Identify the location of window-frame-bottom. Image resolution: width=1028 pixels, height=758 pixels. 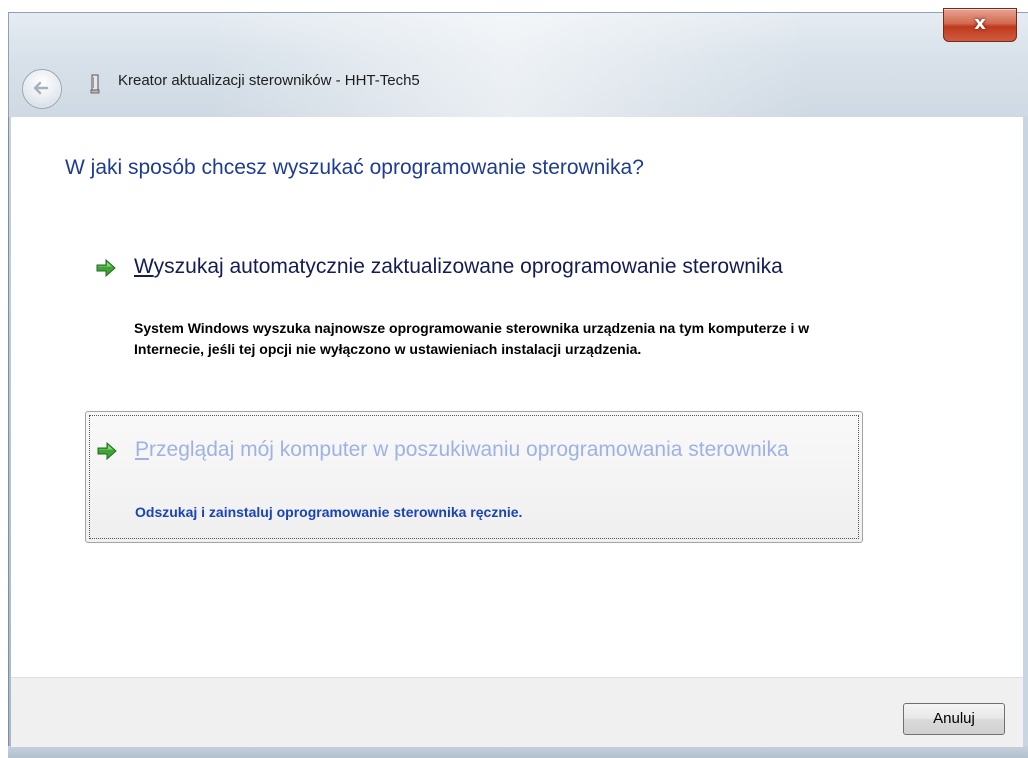
(518, 752).